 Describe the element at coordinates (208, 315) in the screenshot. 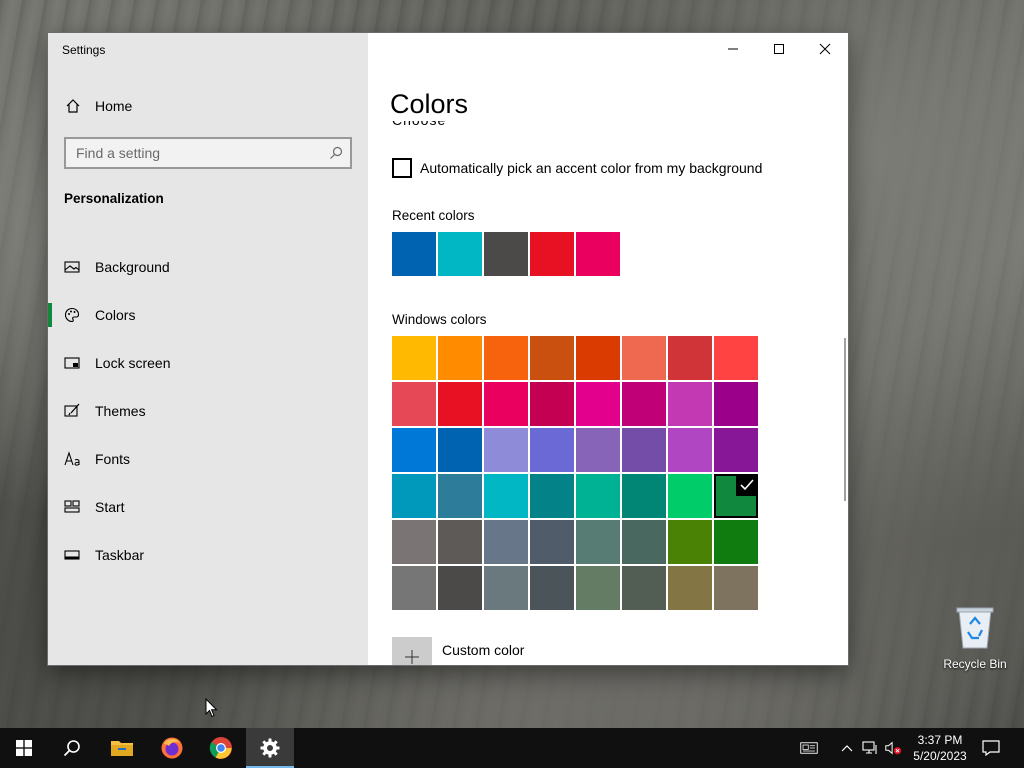

I see `sidebar-item-colors: Colors` at that location.